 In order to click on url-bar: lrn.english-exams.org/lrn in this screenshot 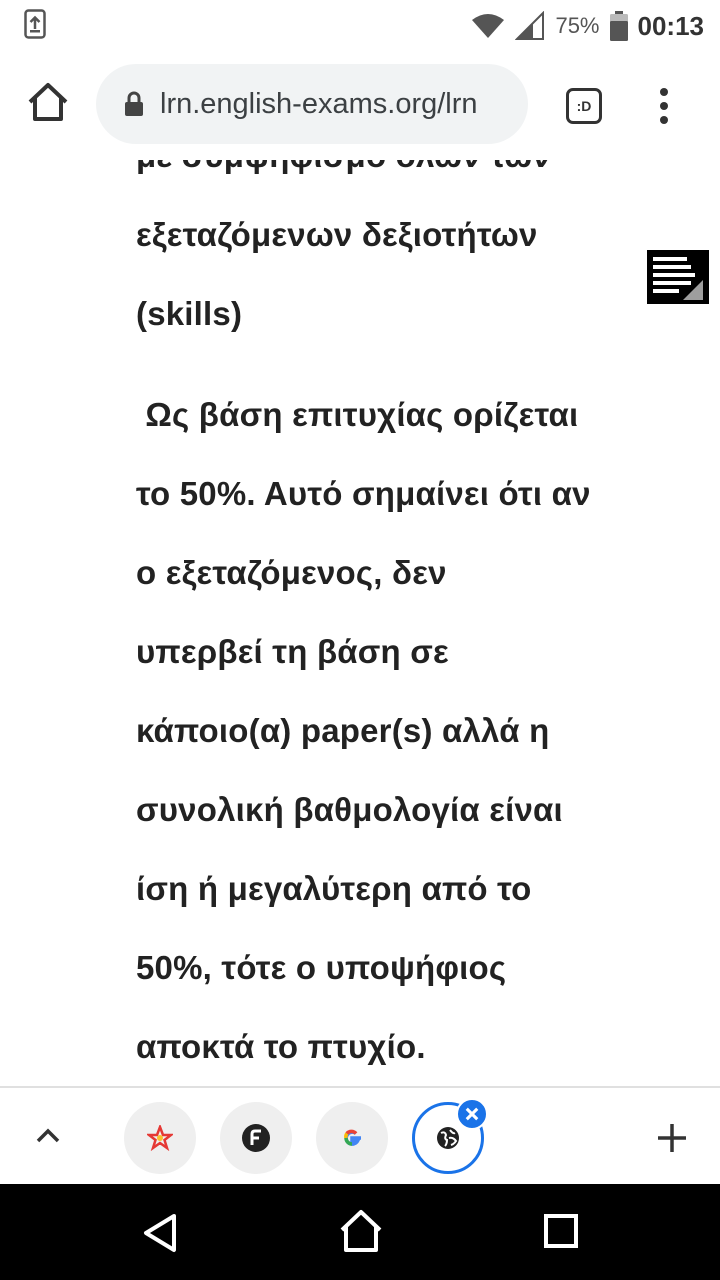, I will do `click(312, 104)`.